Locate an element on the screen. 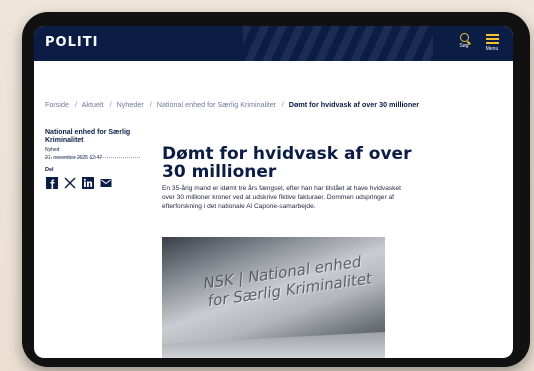  menu-label: Menu is located at coordinates (492, 49).